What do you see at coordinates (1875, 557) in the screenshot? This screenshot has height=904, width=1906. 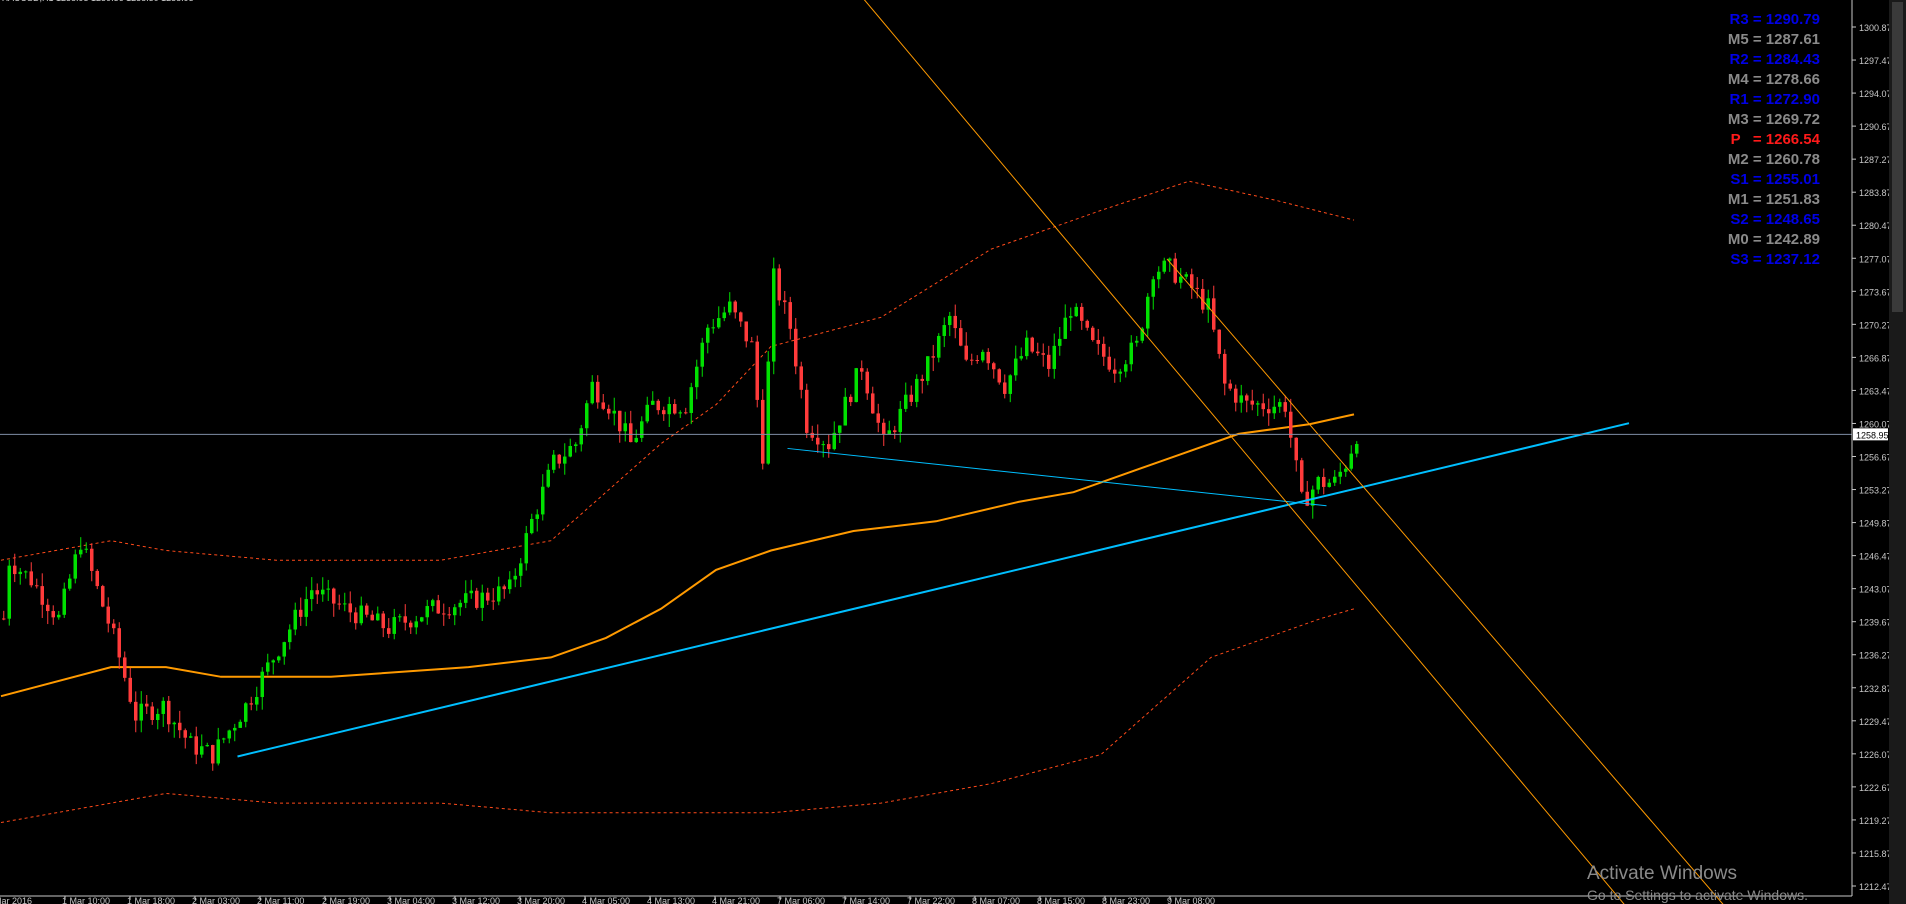 I see `price-tick-label: 1246.47` at bounding box center [1875, 557].